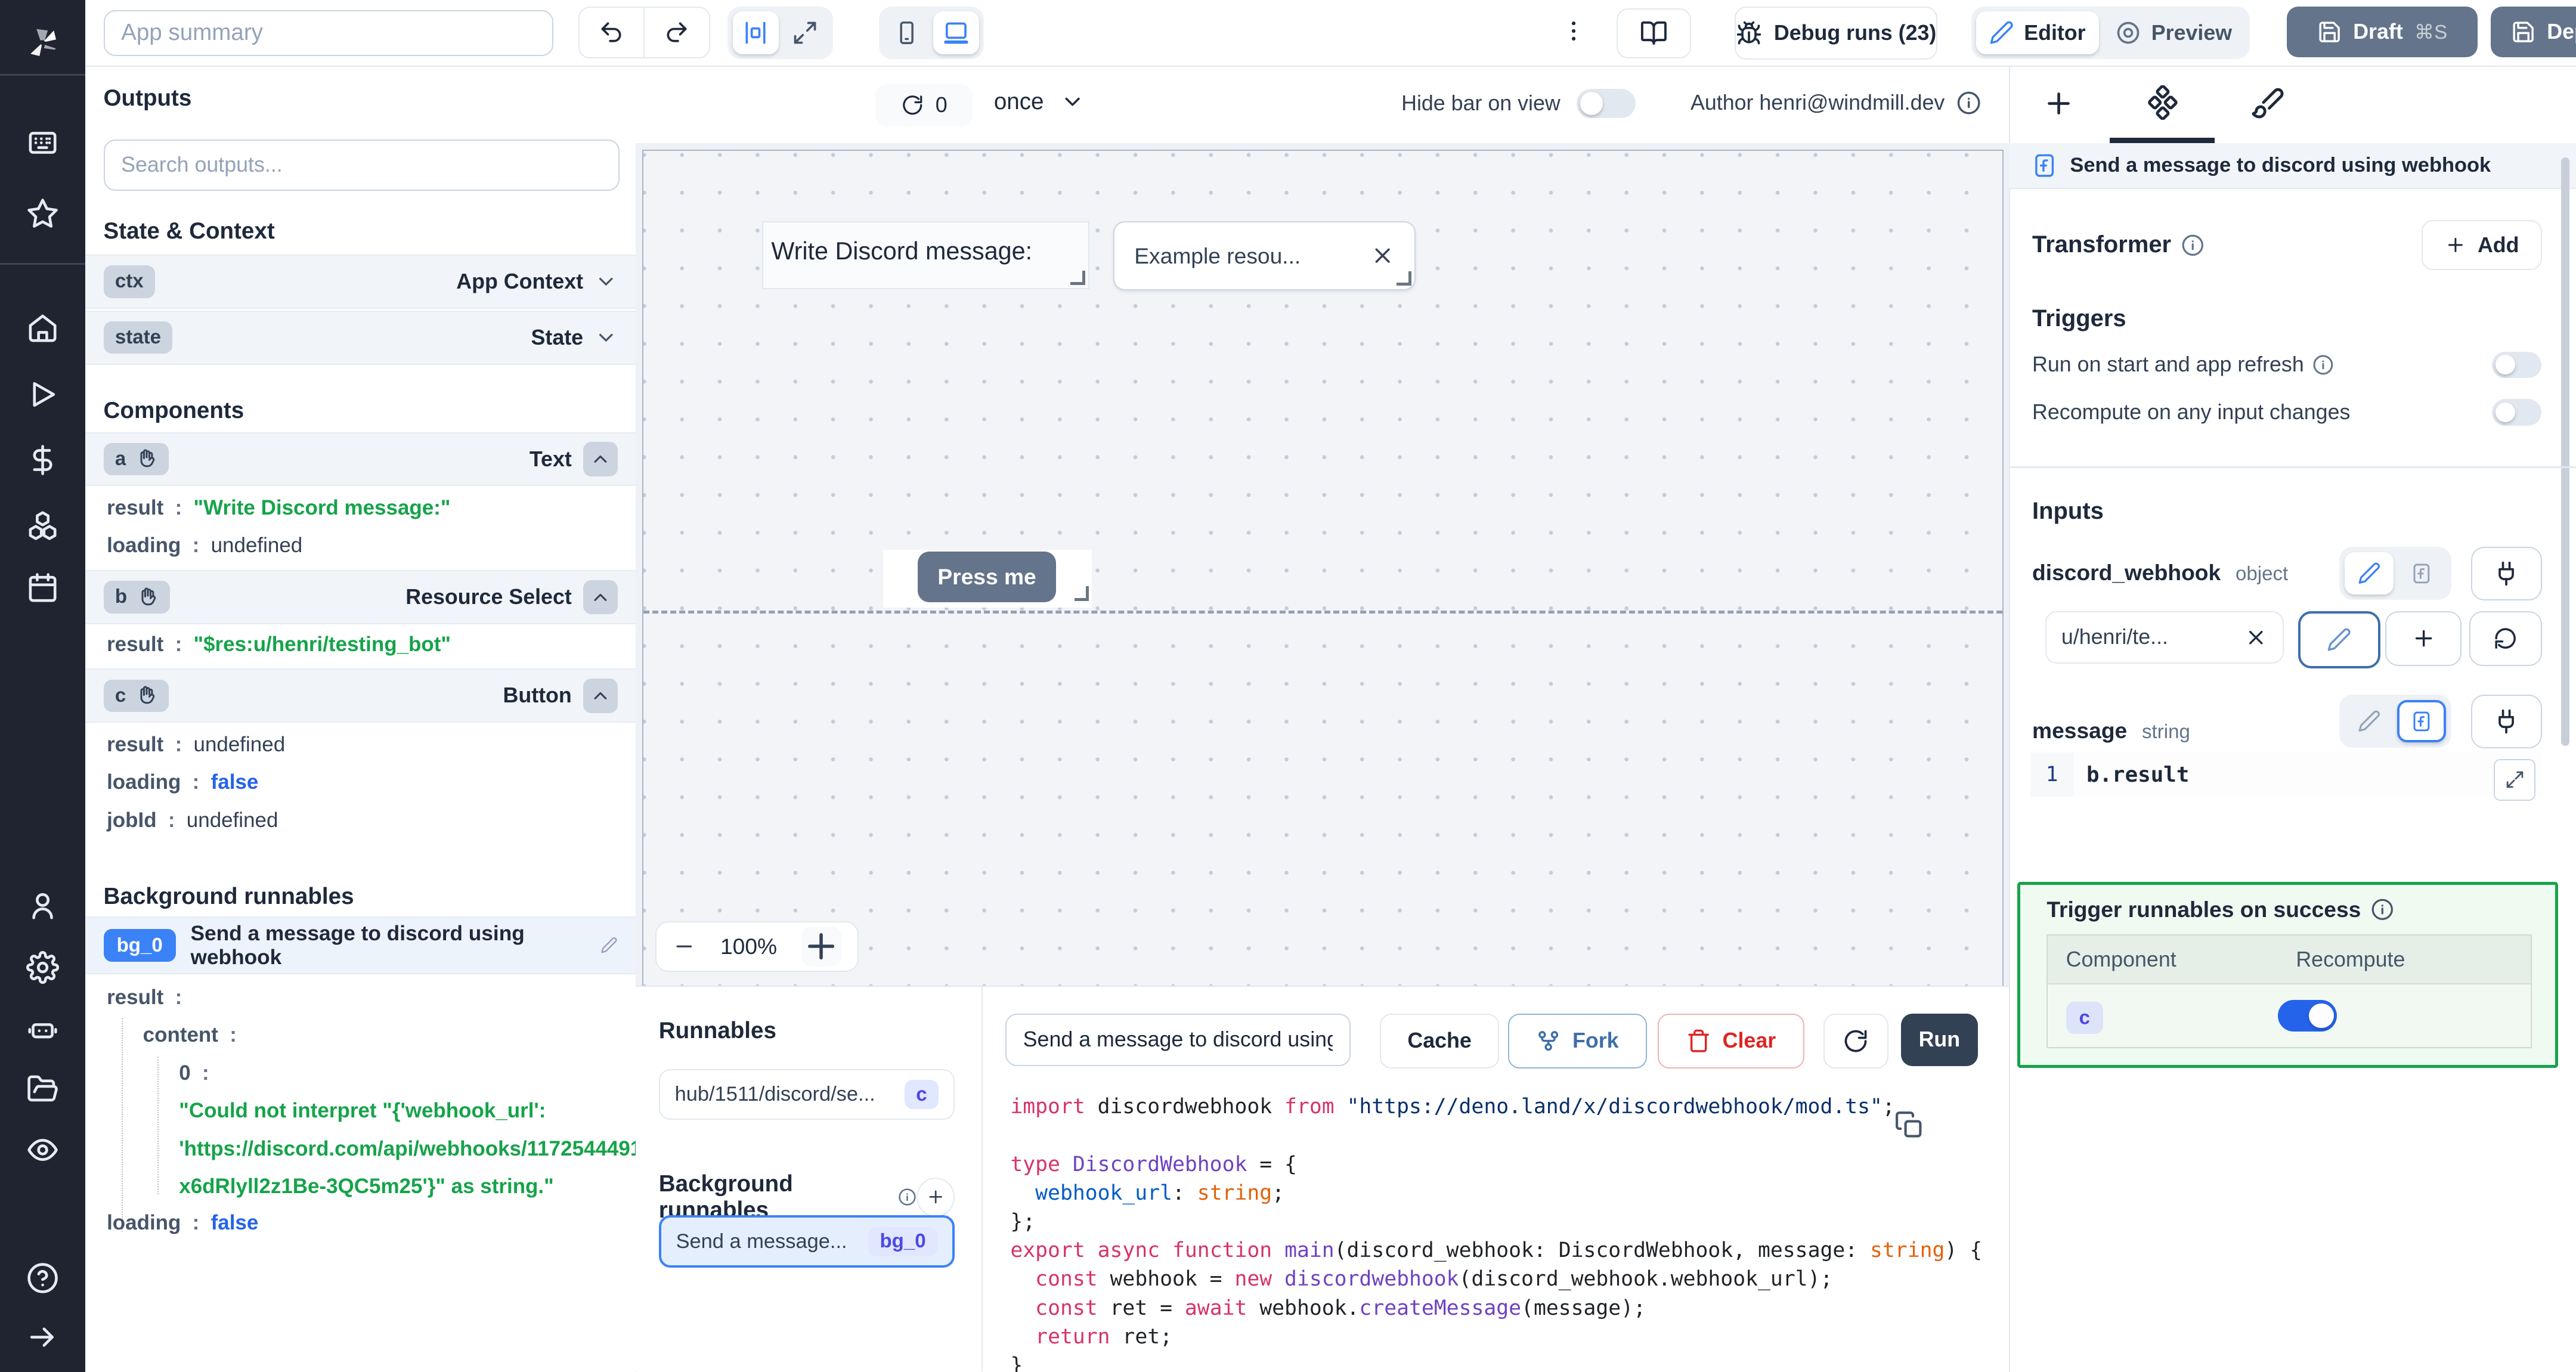  Describe the element at coordinates (2173, 32) in the screenshot. I see `tab-preview: Preview` at that location.